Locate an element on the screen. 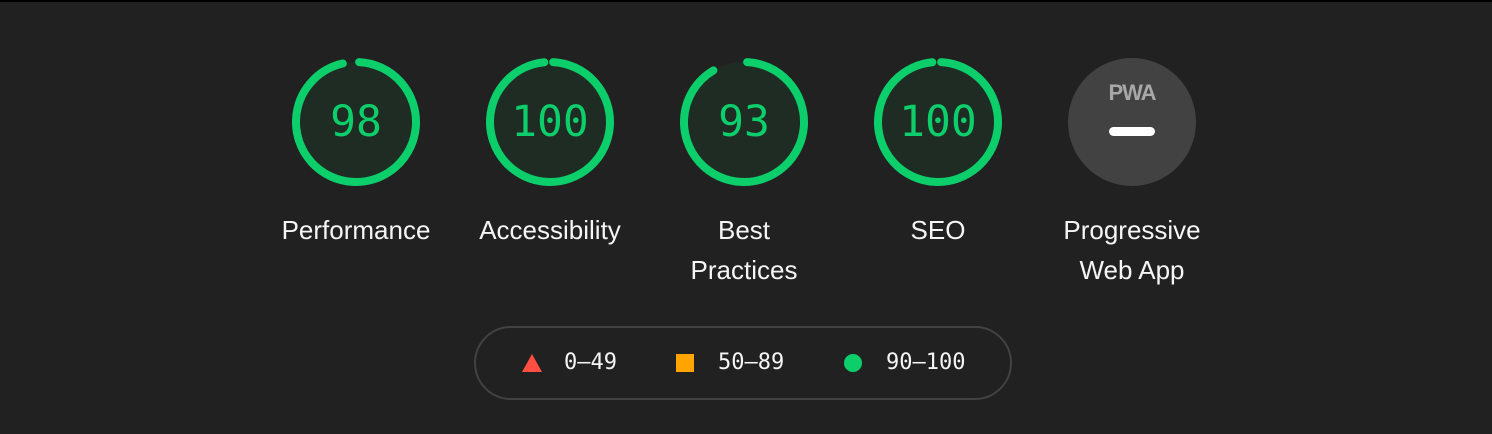 Image resolution: width=1492 pixels, height=434 pixels. gauge-ring: 98 is located at coordinates (356, 122).